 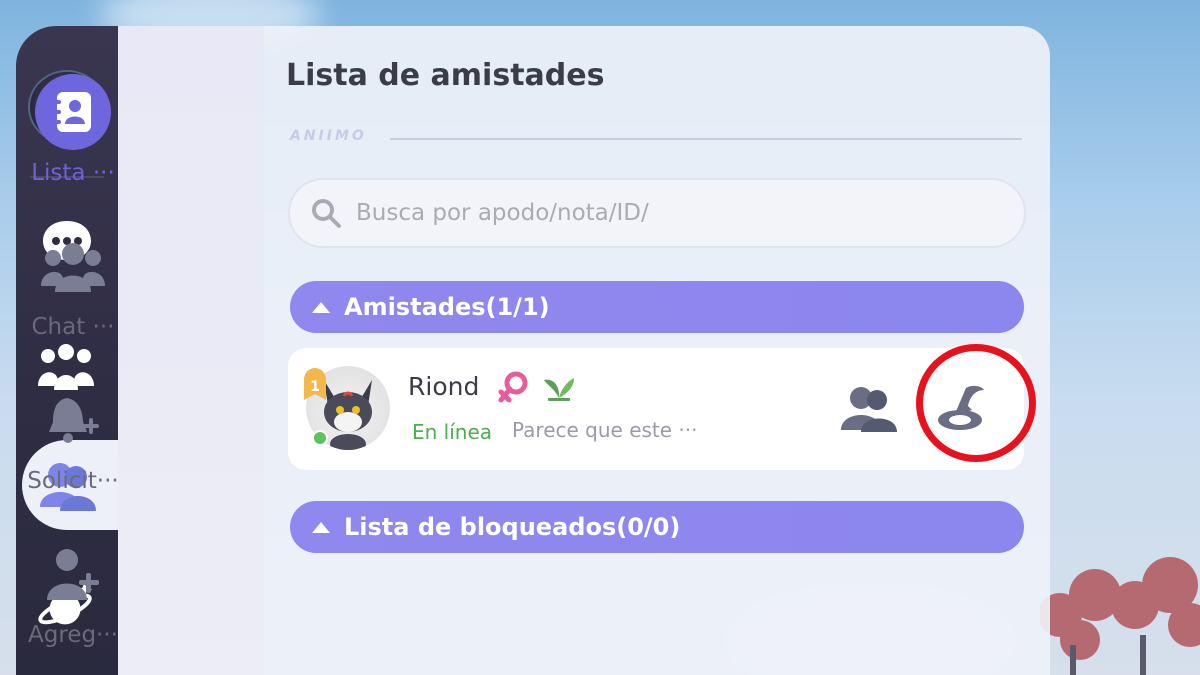 I want to click on group-label: Lista de bloqueados(0/0), so click(x=512, y=527).